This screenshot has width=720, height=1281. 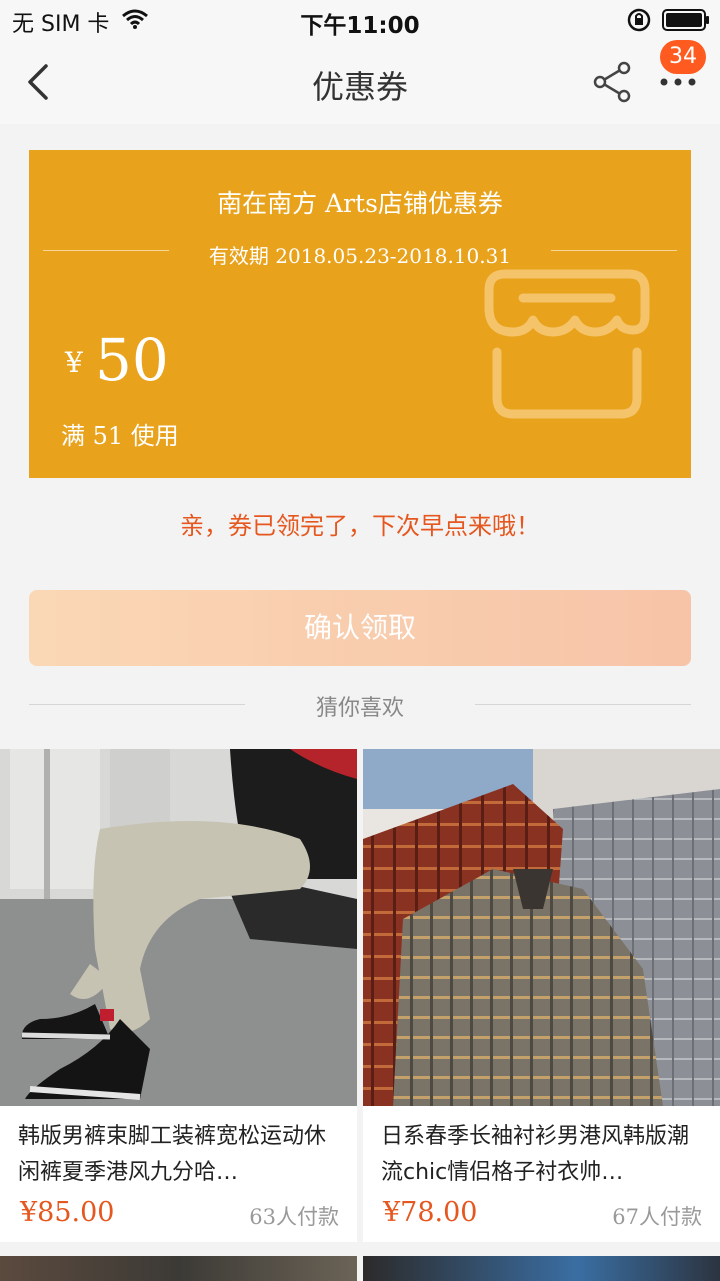 What do you see at coordinates (74, 362) in the screenshot?
I see `coupon-currency: ¥` at bounding box center [74, 362].